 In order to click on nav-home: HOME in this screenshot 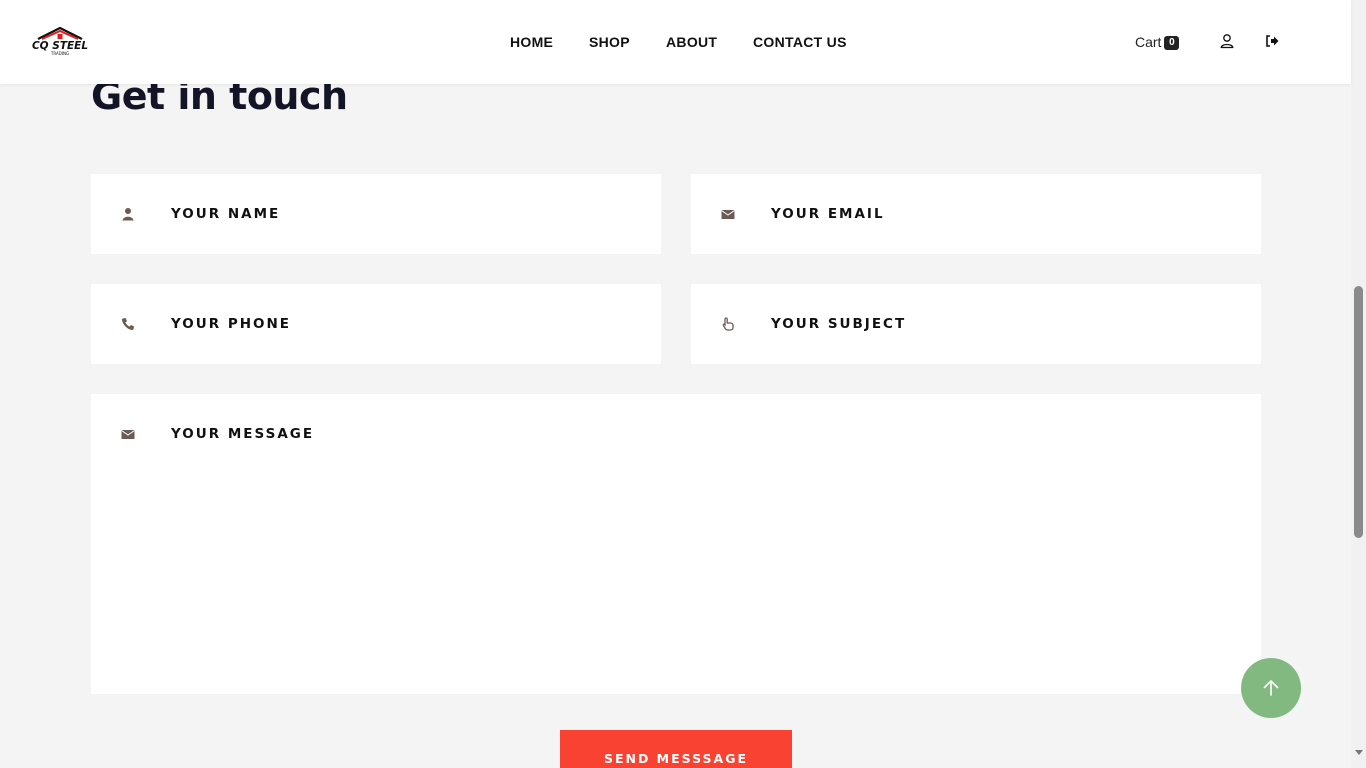, I will do `click(531, 42)`.